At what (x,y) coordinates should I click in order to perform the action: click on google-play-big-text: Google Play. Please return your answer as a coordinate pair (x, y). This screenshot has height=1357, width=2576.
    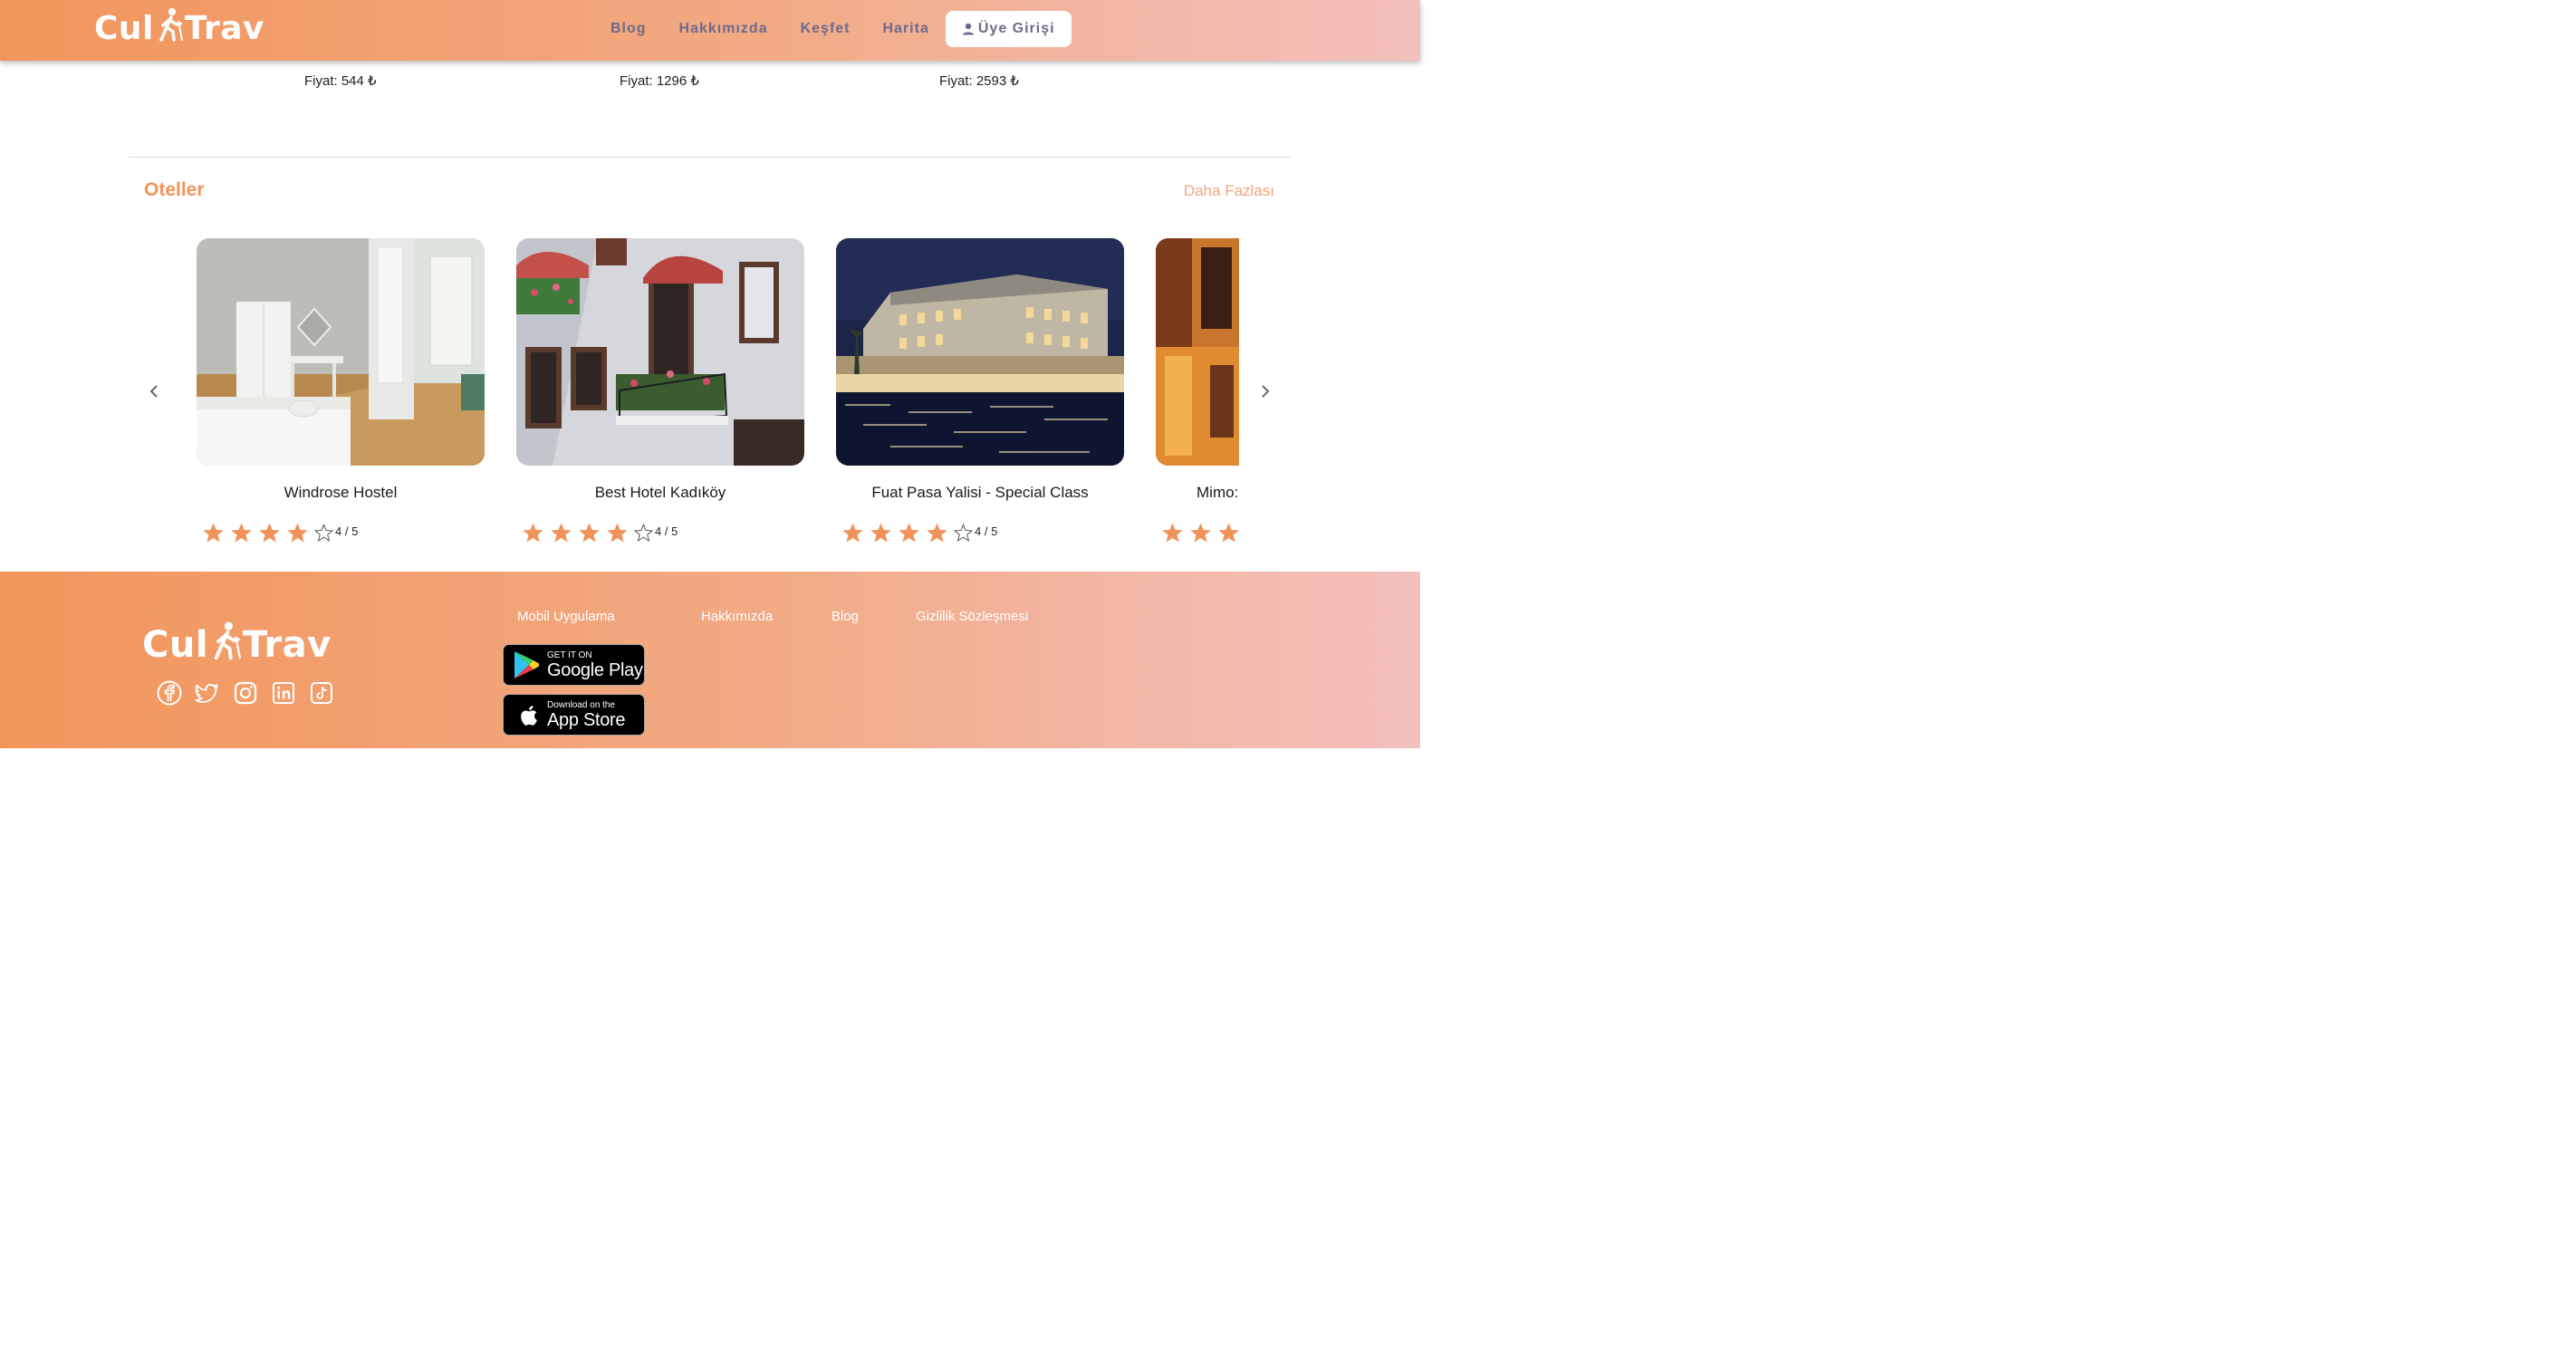
    Looking at the image, I should click on (595, 669).